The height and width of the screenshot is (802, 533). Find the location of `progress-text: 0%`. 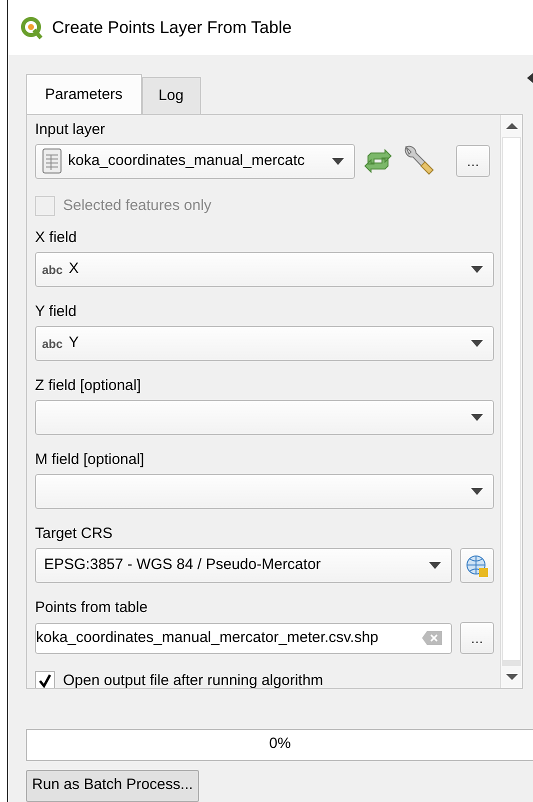

progress-text: 0% is located at coordinates (280, 744).